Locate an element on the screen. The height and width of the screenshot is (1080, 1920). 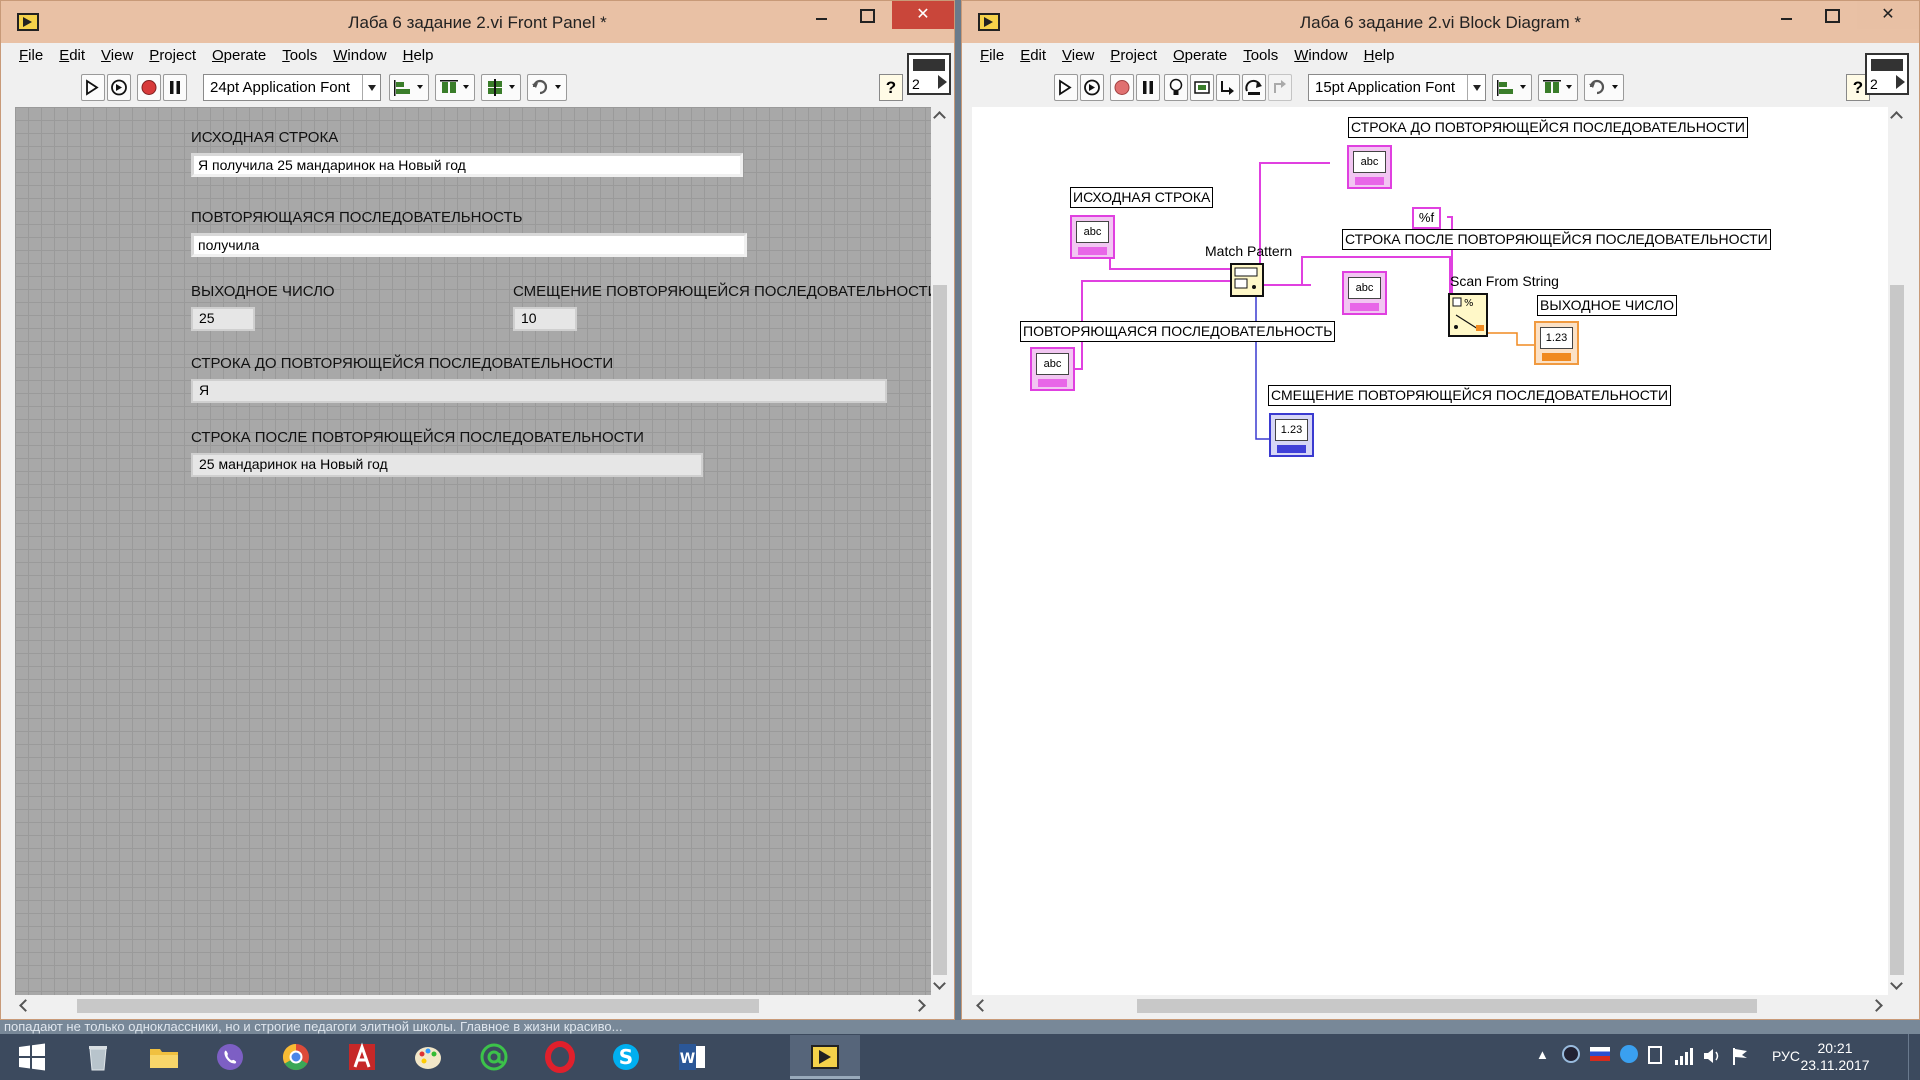
front-panel-titlebar: Лаба 6 задание 2.vi Front Panel * ✕ is located at coordinates (477, 22).